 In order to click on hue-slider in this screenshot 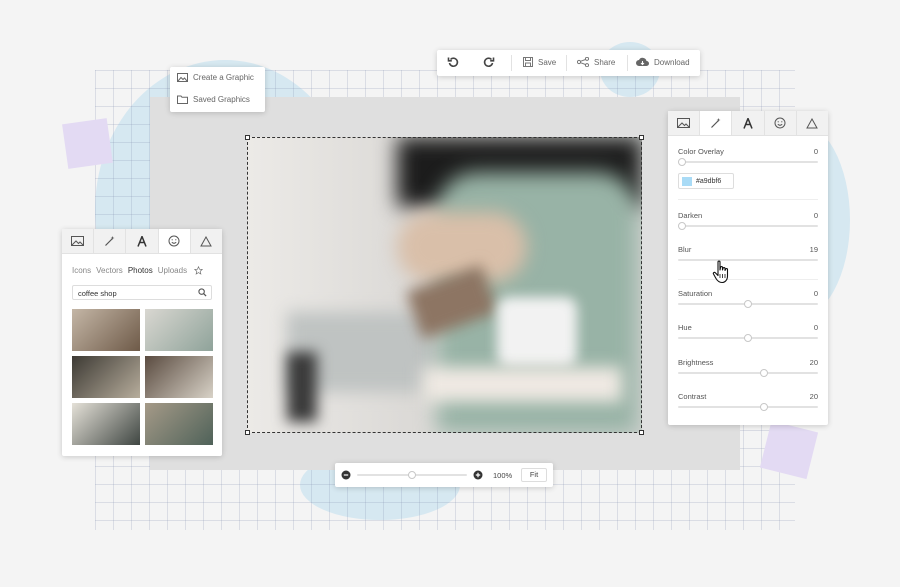, I will do `click(748, 338)`.